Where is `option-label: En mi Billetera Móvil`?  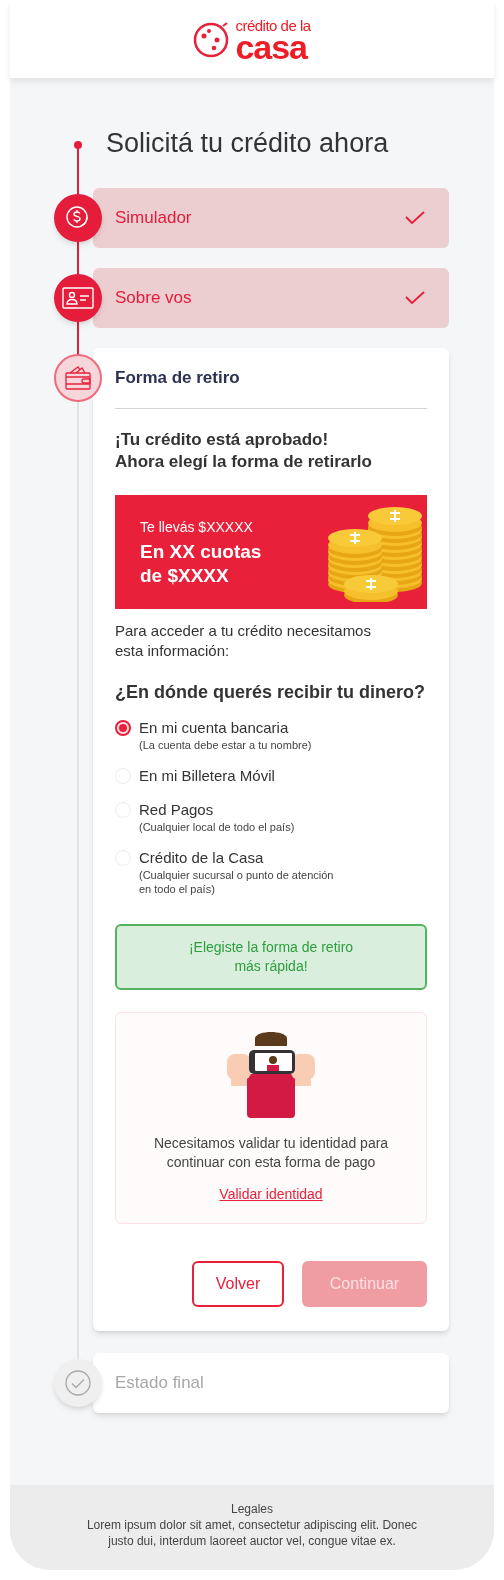 option-label: En mi Billetera Móvil is located at coordinates (207, 776).